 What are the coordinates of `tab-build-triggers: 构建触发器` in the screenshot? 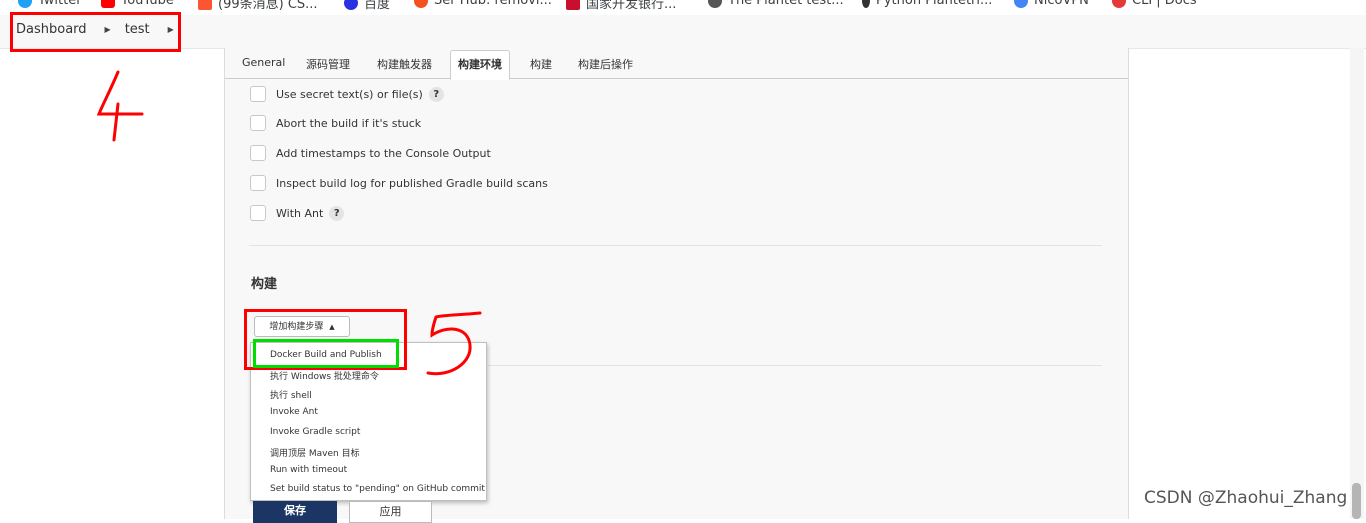 It's located at (404, 64).